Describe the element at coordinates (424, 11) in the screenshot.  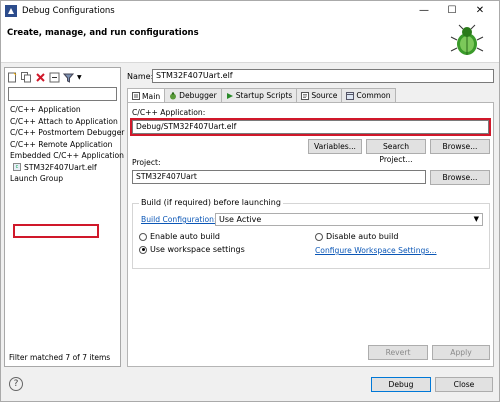
I see `minimize-icon: —` at that location.